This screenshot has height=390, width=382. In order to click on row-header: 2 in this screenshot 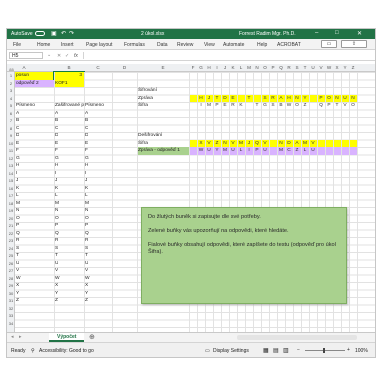, I will do `click(11, 84)`.